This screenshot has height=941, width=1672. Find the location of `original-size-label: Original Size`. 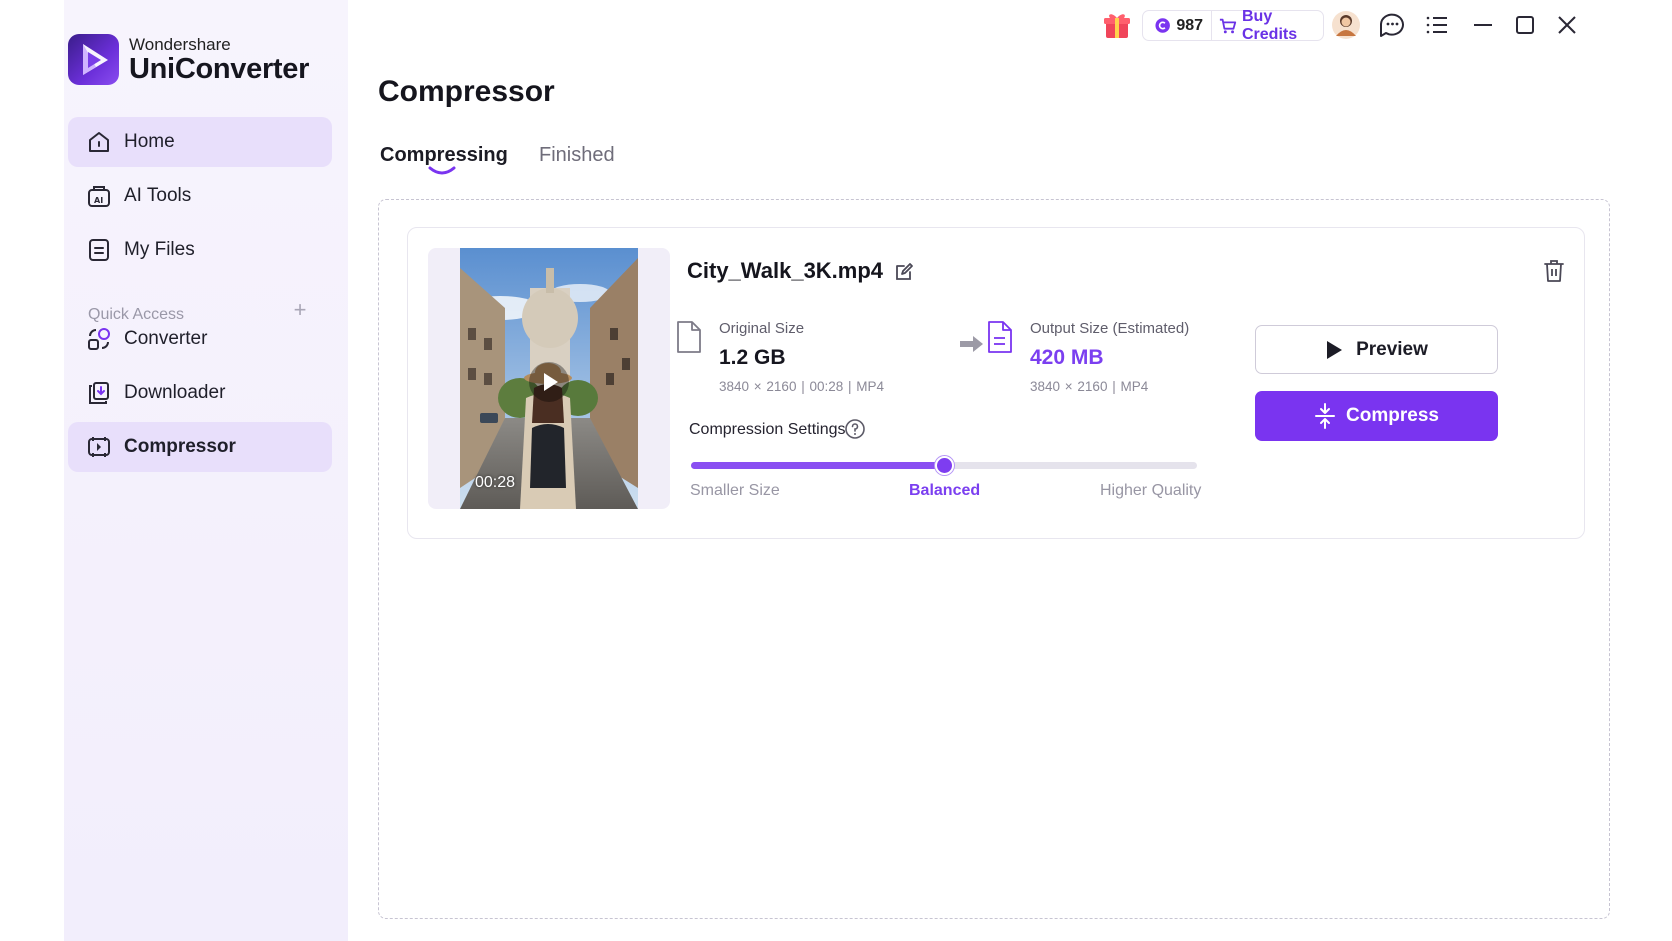

original-size-label: Original Size is located at coordinates (762, 328).